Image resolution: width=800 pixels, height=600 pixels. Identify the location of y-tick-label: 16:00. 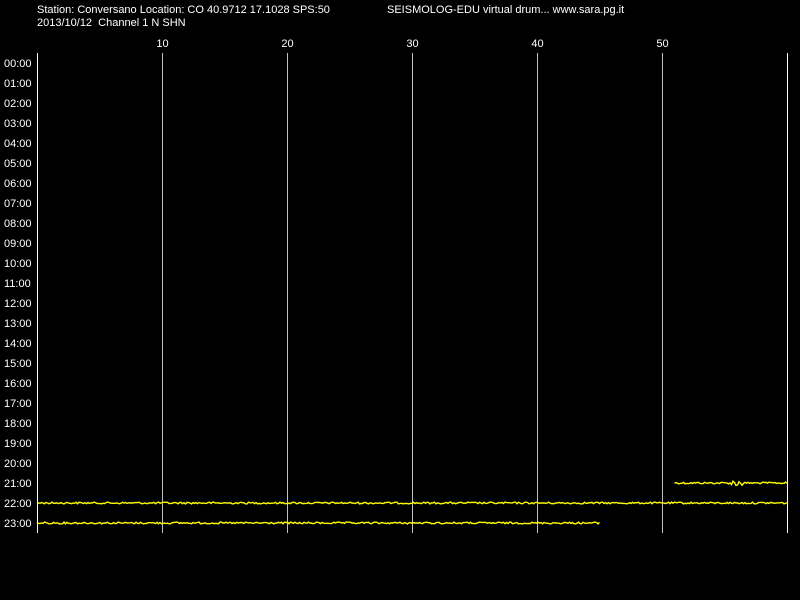
(18, 384).